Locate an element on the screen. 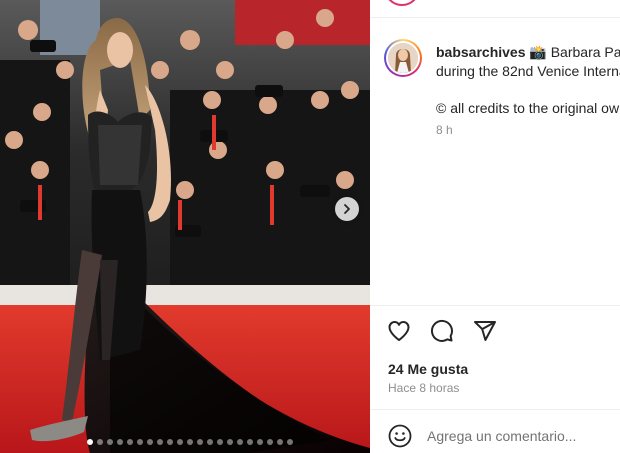  comment-button is located at coordinates (442, 331).